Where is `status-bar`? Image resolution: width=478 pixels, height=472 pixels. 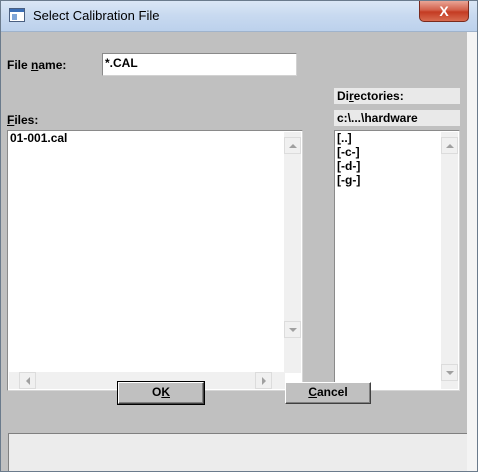
status-bar is located at coordinates (237, 452).